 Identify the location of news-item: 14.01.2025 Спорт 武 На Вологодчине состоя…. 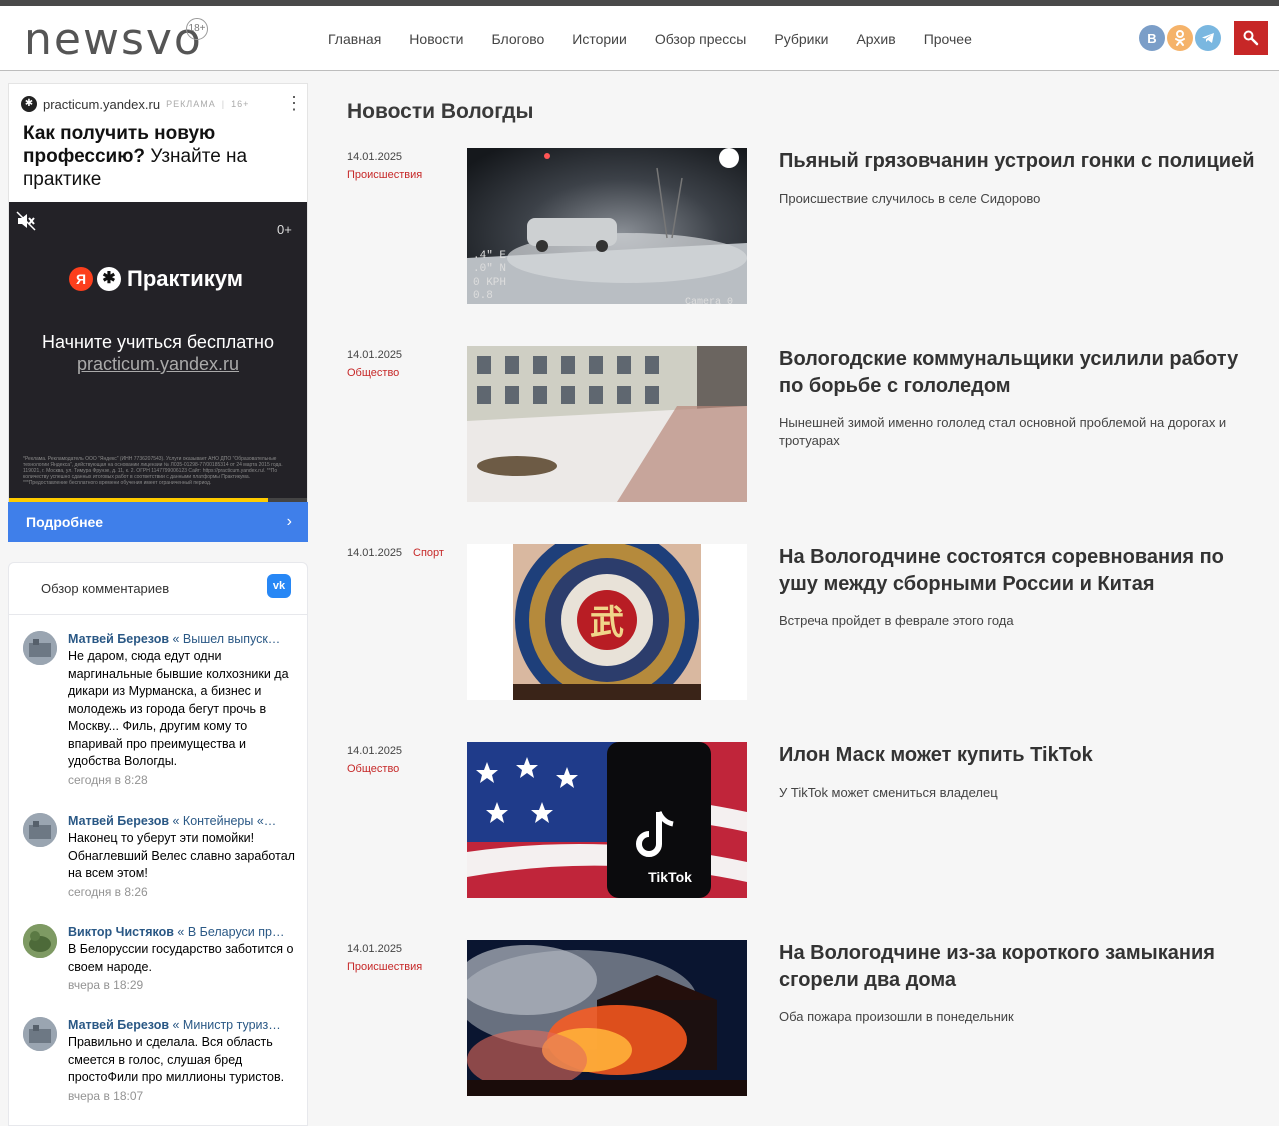
(807, 623).